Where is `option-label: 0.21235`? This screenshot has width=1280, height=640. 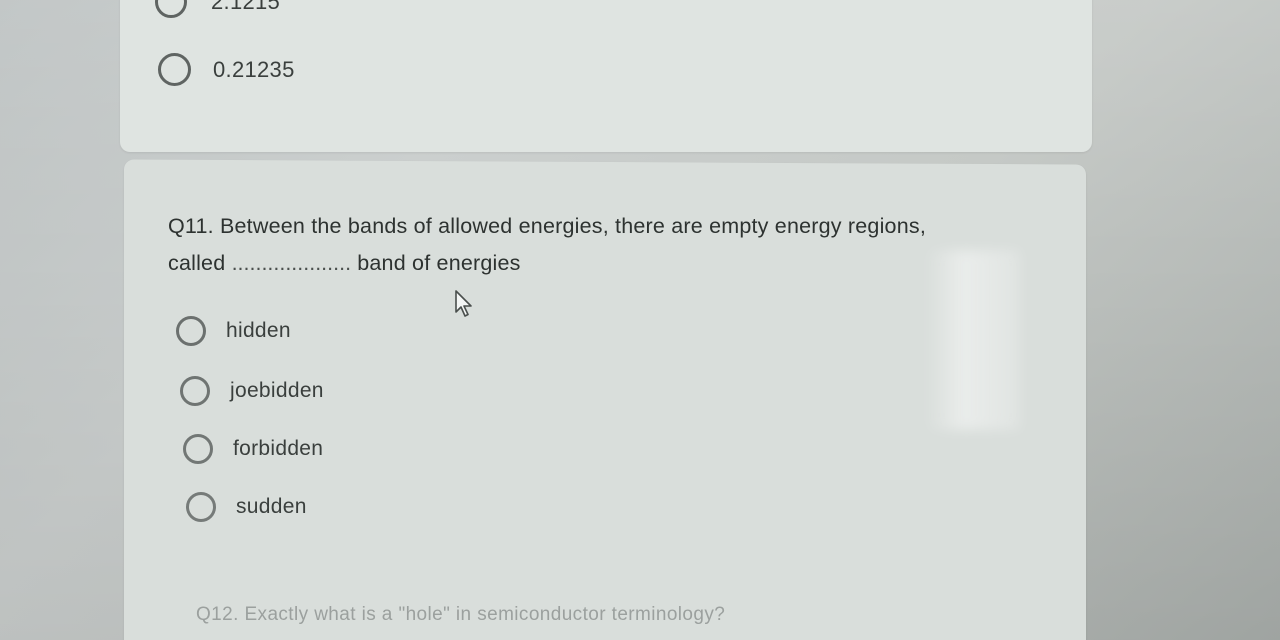 option-label: 0.21235 is located at coordinates (254, 69).